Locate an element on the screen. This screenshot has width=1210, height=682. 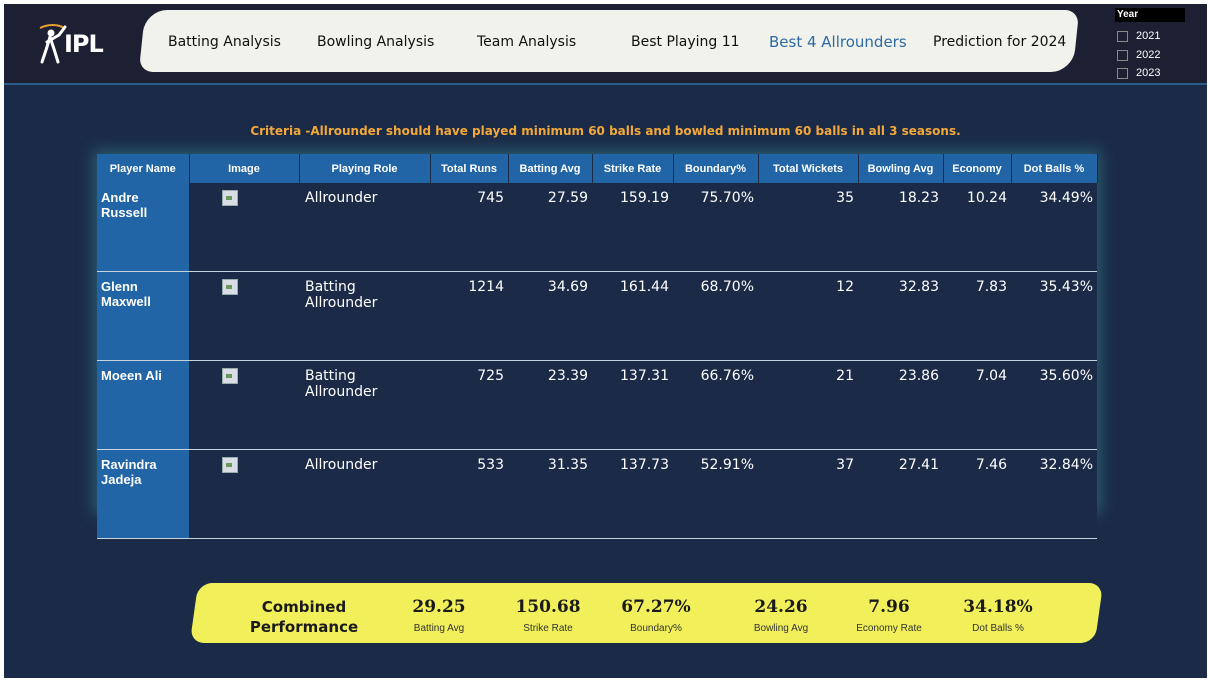
boundary-pct: 68.70% is located at coordinates (715, 316).